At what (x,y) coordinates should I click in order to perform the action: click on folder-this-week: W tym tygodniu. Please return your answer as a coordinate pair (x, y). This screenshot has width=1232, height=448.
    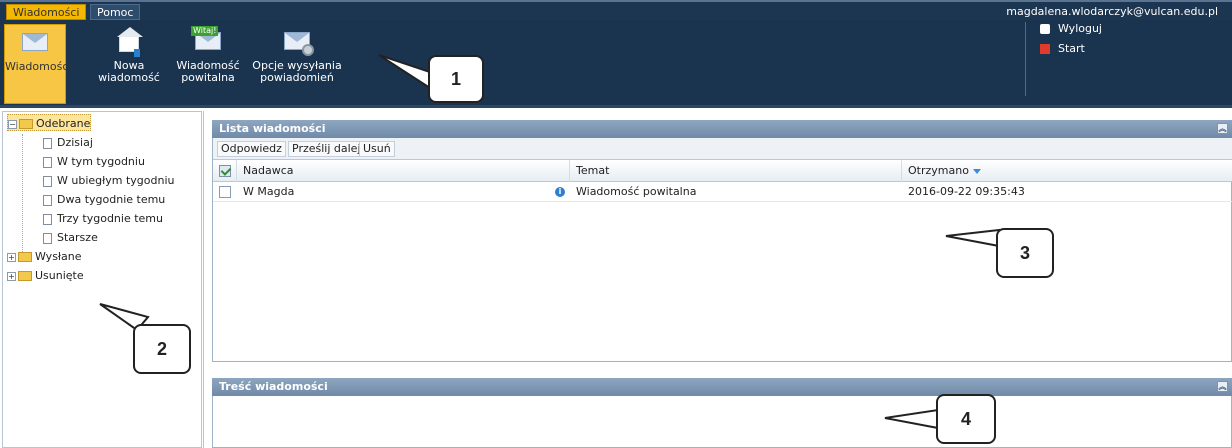
    Looking at the image, I should click on (94, 161).